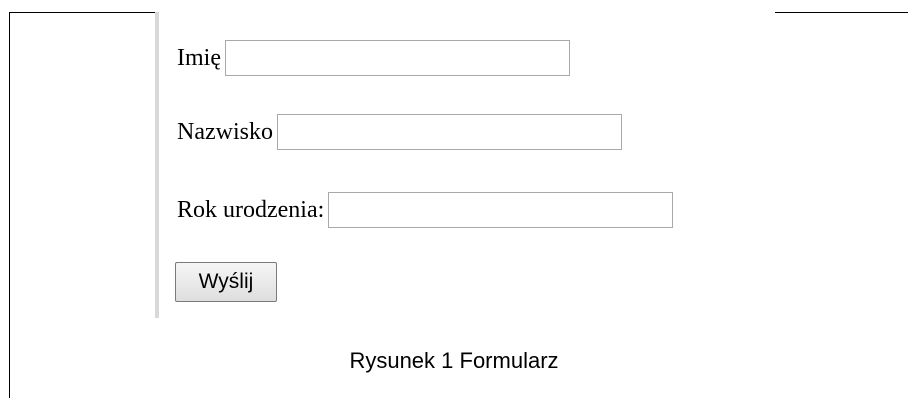 The image size is (908, 398). Describe the element at coordinates (82, 12) in the screenshot. I see `frame-line-top-left` at that location.